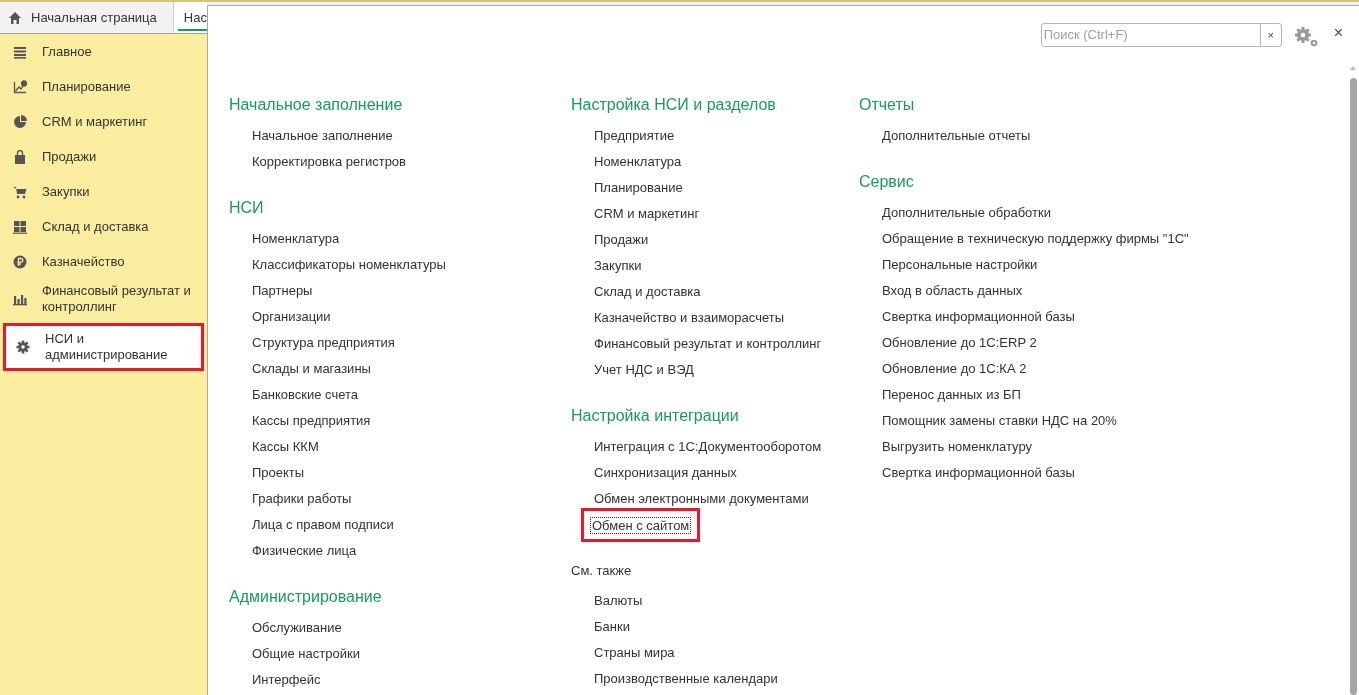 The width and height of the screenshot is (1359, 695). Describe the element at coordinates (1353, 68) in the screenshot. I see `scroll-up-icon` at that location.